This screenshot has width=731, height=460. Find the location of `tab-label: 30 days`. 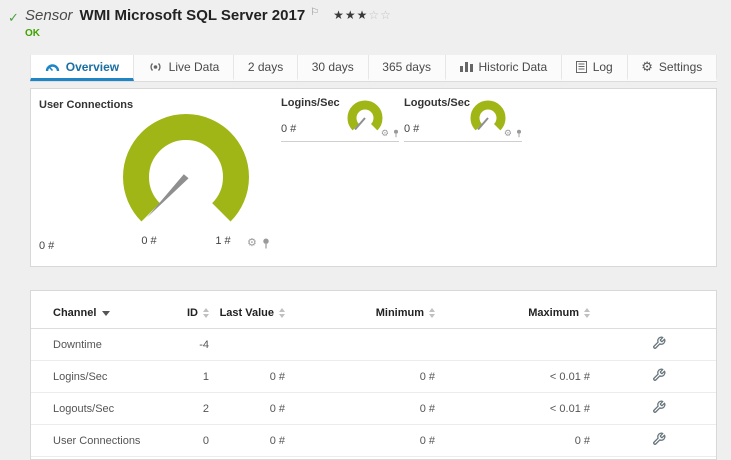

tab-label: 30 days is located at coordinates (332, 66).